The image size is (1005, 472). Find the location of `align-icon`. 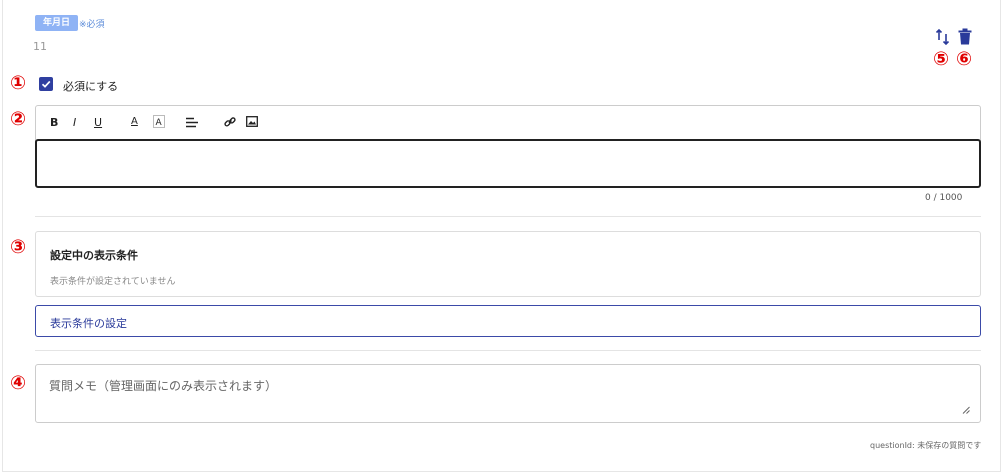

align-icon is located at coordinates (192, 124).